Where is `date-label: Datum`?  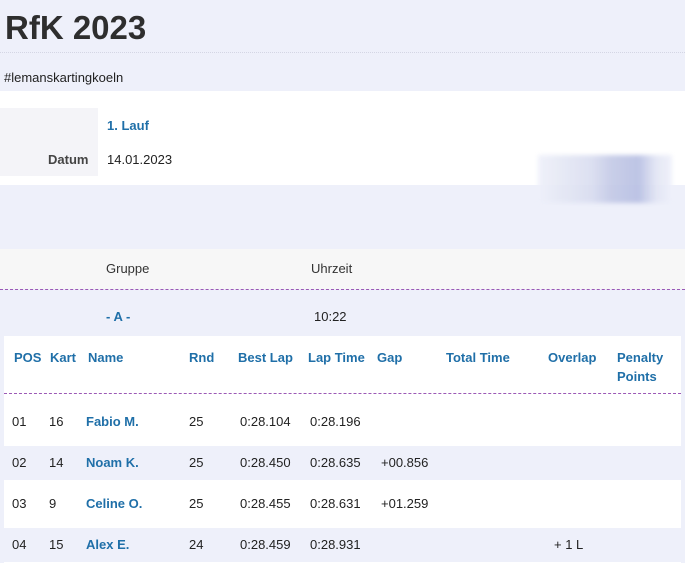
date-label: Datum is located at coordinates (68, 159).